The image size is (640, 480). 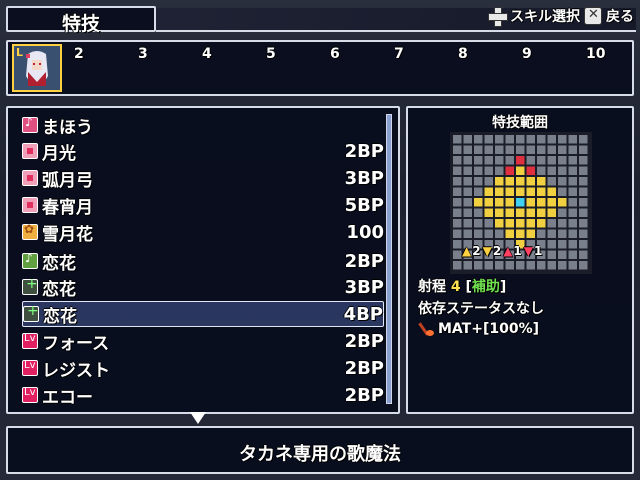 What do you see at coordinates (79, 54) in the screenshot?
I see `party-slot-2: 2` at bounding box center [79, 54].